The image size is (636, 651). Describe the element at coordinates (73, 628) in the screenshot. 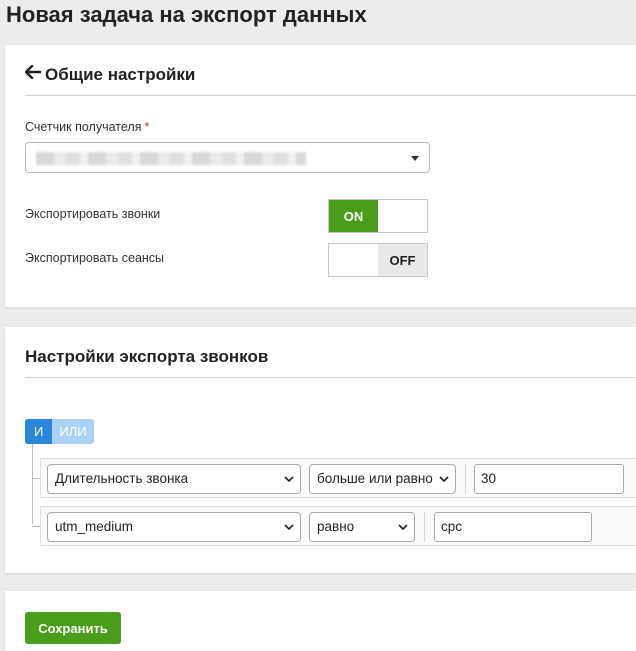

I see `save-button: Сохранить` at that location.